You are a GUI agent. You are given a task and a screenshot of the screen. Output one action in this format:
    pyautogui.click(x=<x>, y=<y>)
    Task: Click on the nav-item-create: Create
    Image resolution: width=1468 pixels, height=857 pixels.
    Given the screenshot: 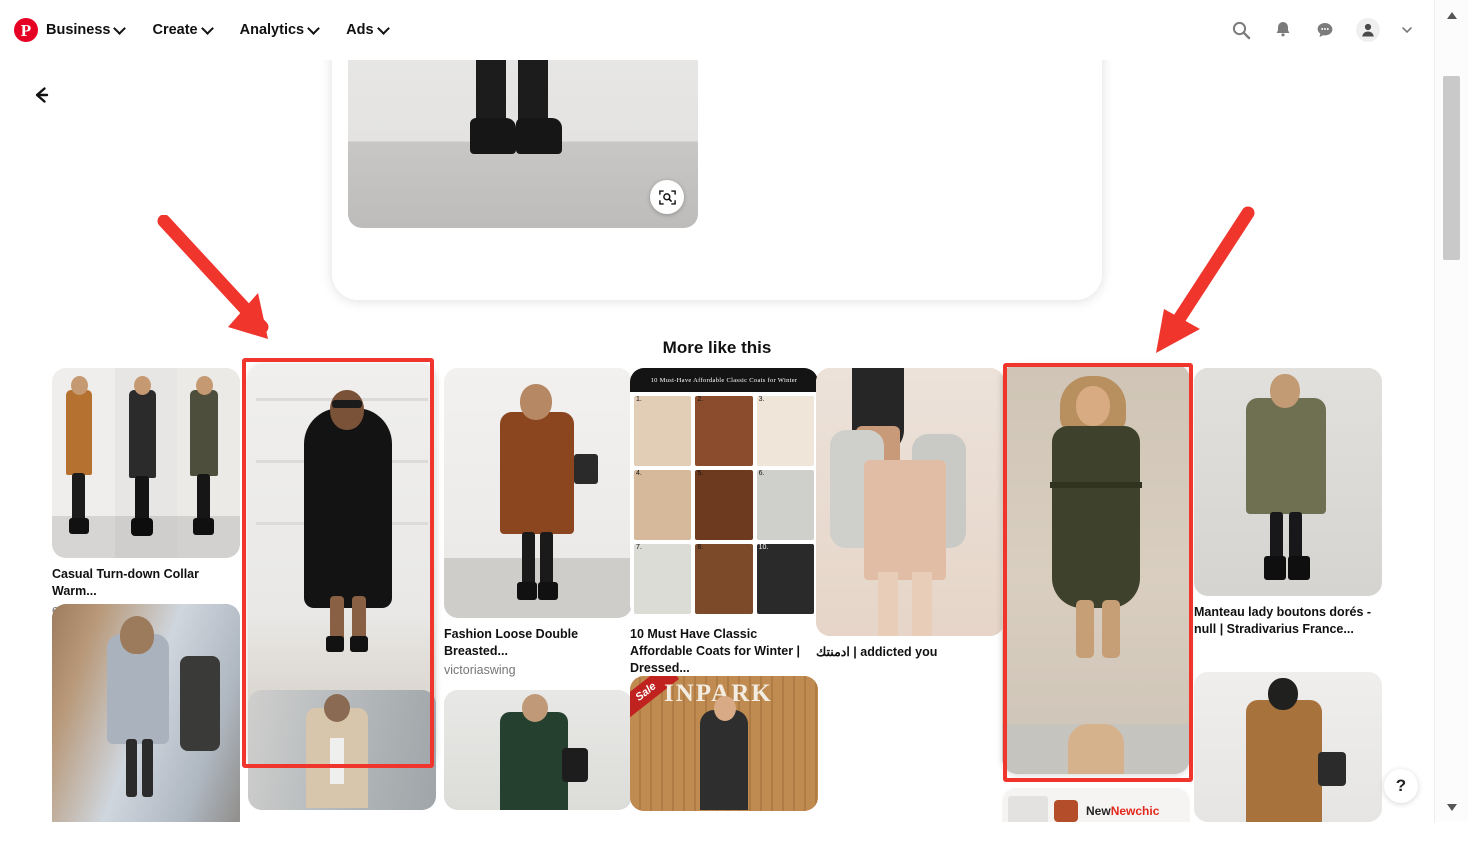 What is the action you would take?
    pyautogui.click(x=181, y=30)
    